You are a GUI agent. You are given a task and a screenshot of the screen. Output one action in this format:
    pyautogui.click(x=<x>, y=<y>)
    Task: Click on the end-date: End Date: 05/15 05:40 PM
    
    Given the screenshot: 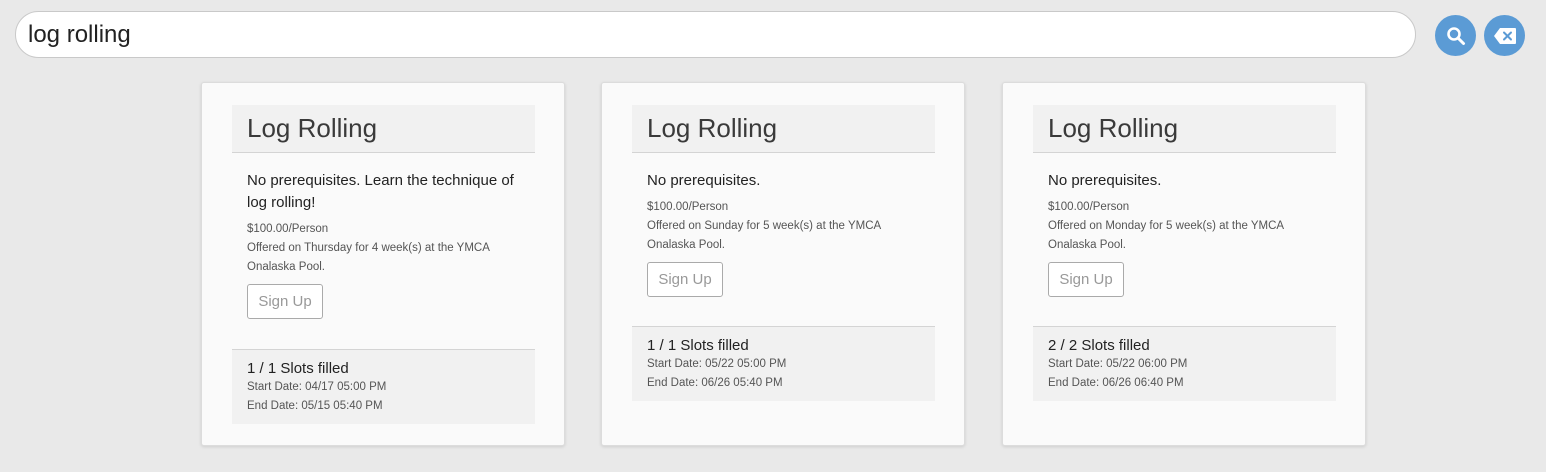 What is the action you would take?
    pyautogui.click(x=315, y=406)
    